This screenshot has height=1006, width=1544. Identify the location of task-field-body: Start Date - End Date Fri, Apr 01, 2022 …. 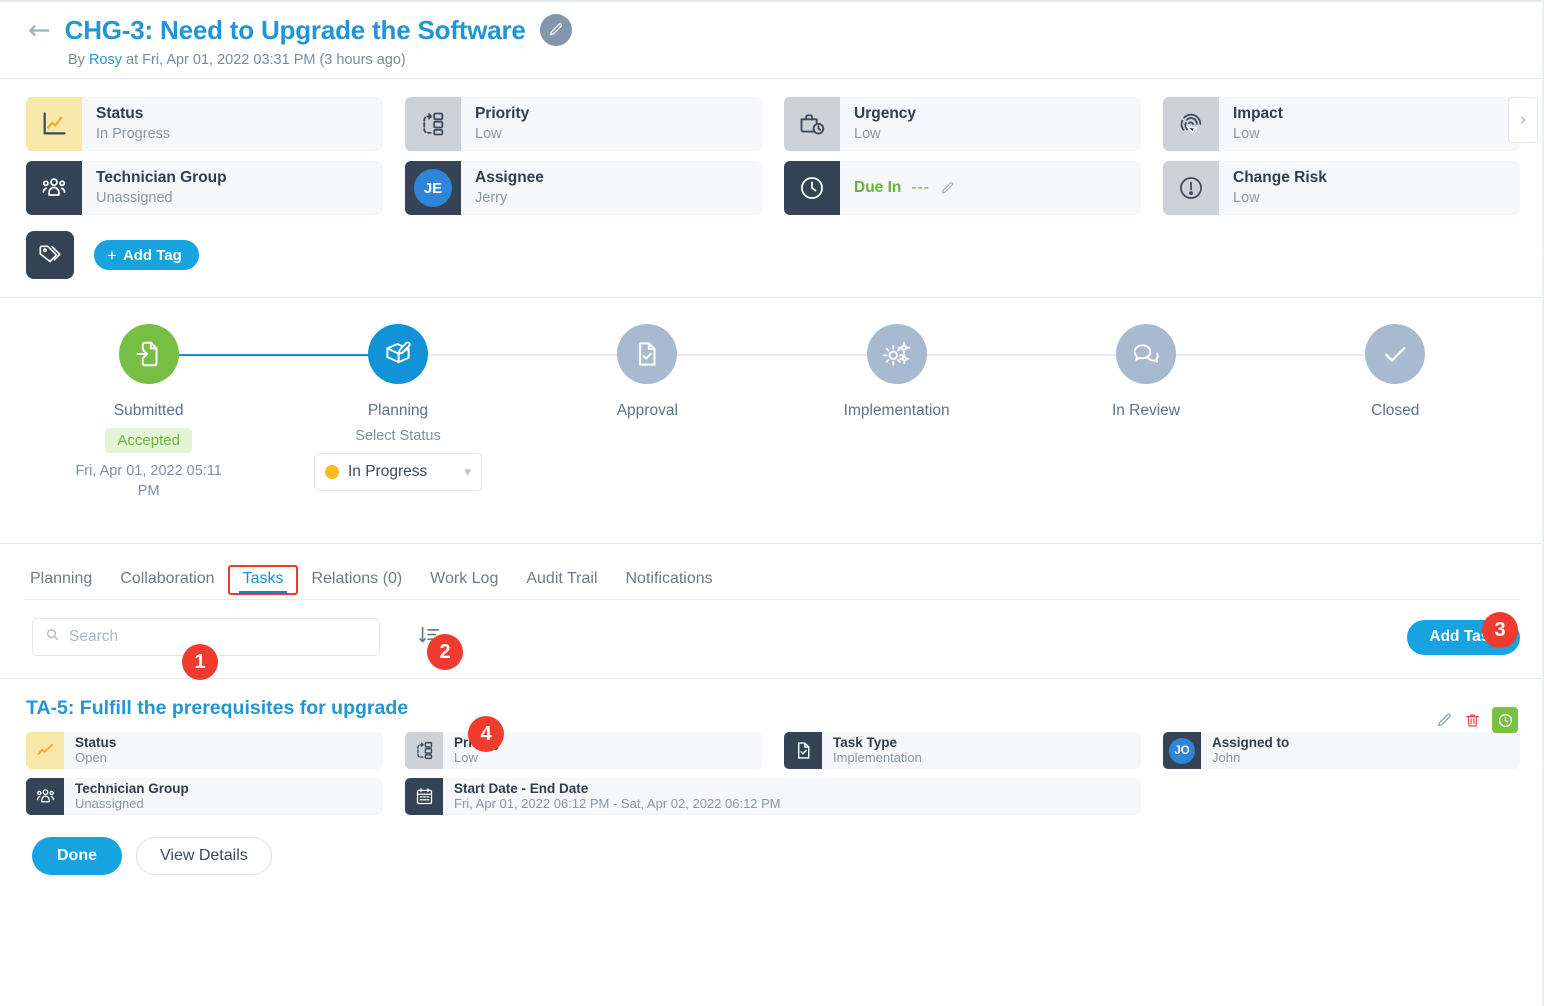
(612, 796).